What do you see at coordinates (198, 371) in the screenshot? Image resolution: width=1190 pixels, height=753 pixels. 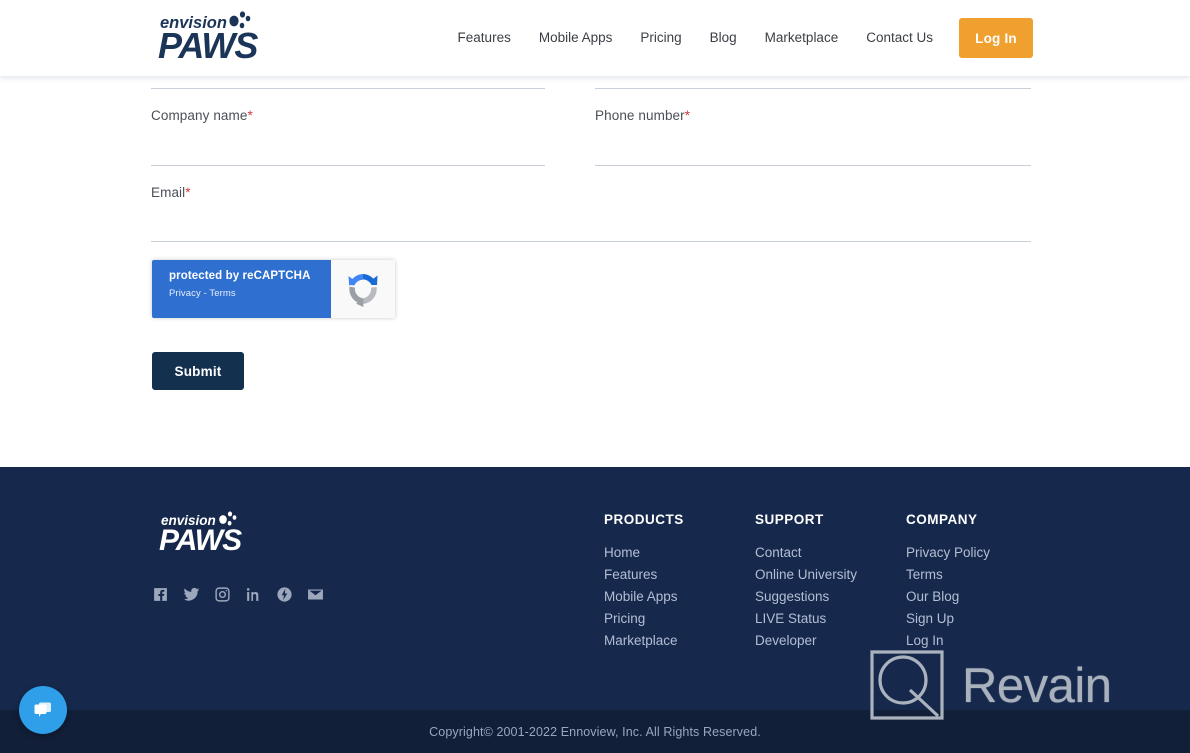 I see `submit-button: Submit` at bounding box center [198, 371].